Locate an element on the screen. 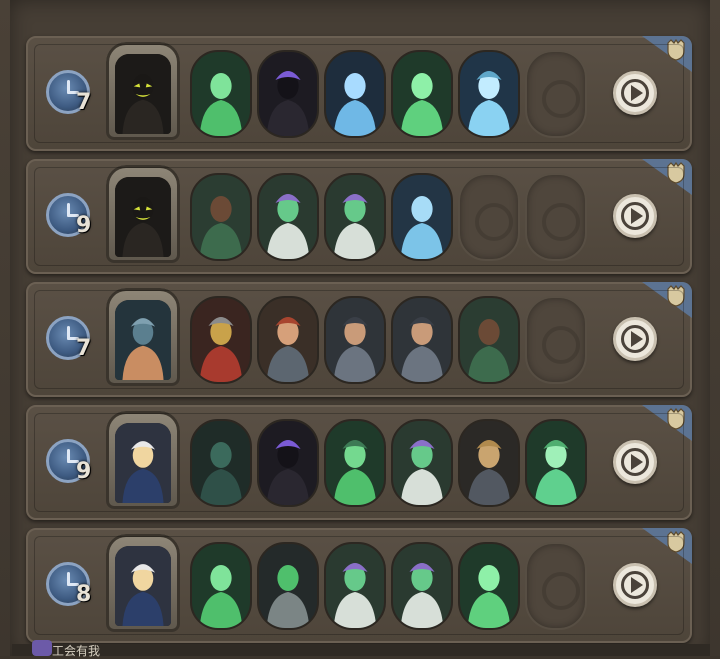 This screenshot has width=720, height=659. bottom-label: 工会有我 is located at coordinates (76, 651).